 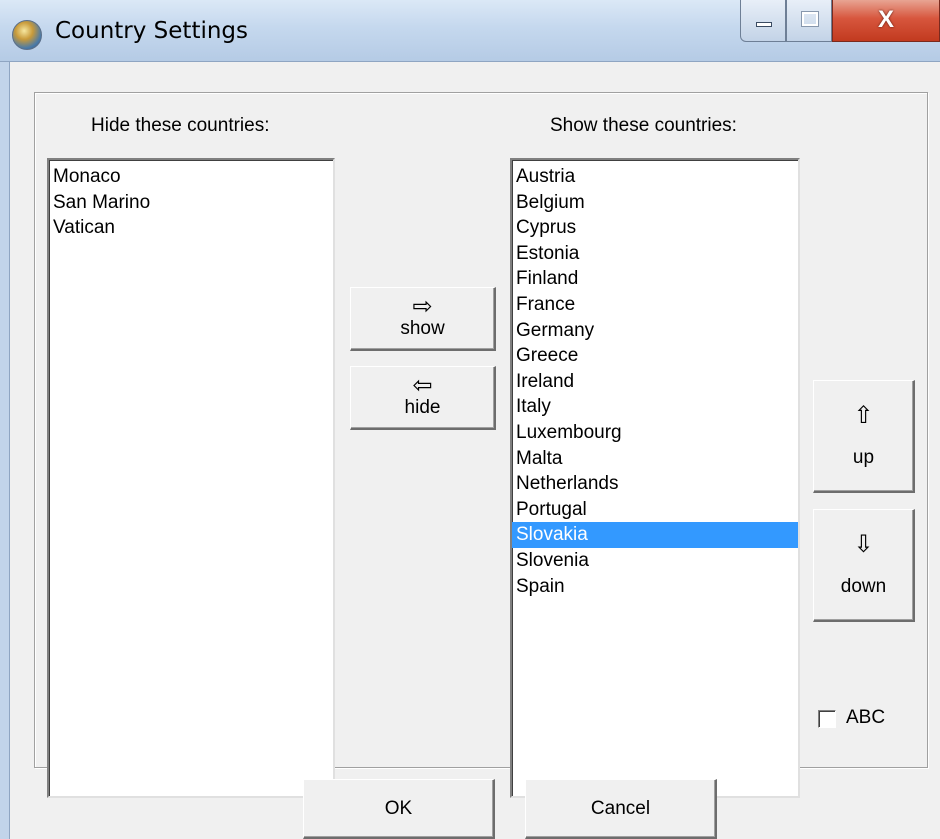 What do you see at coordinates (655, 203) in the screenshot?
I see `shown-country-item: Belgium` at bounding box center [655, 203].